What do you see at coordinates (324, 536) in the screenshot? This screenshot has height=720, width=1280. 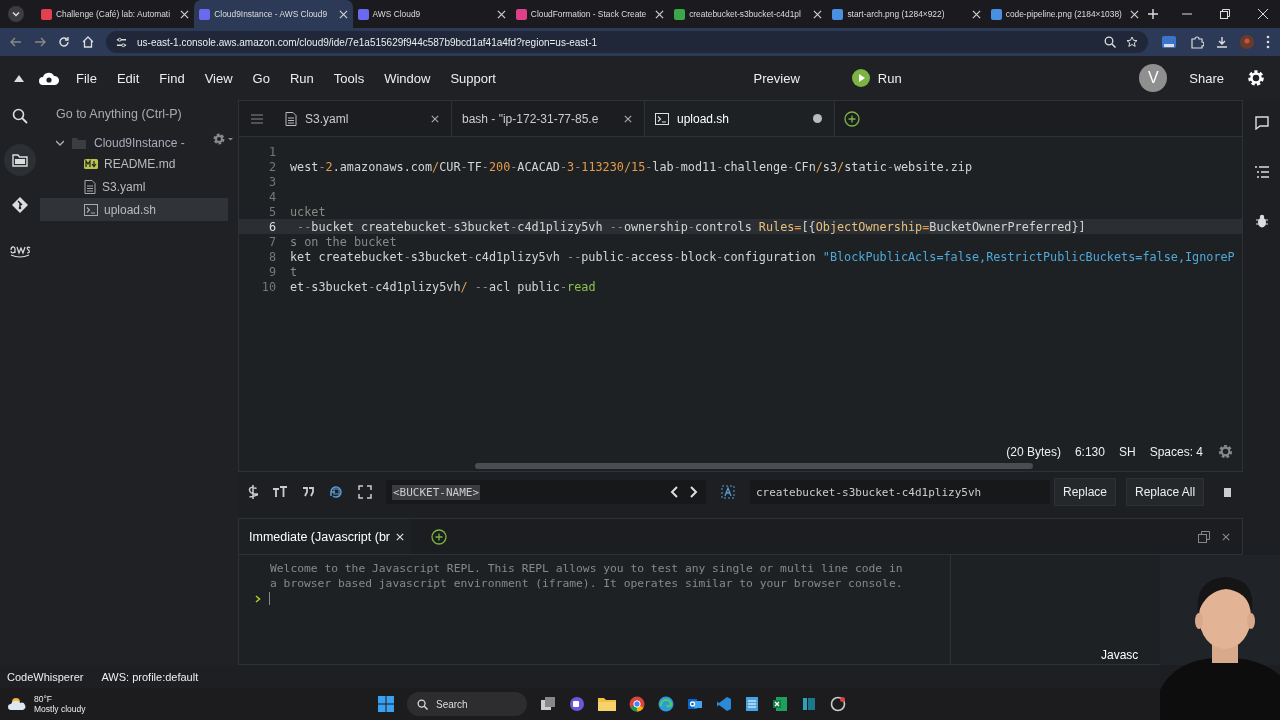 I see `console-tab: Immediate (Javascript (br` at bounding box center [324, 536].